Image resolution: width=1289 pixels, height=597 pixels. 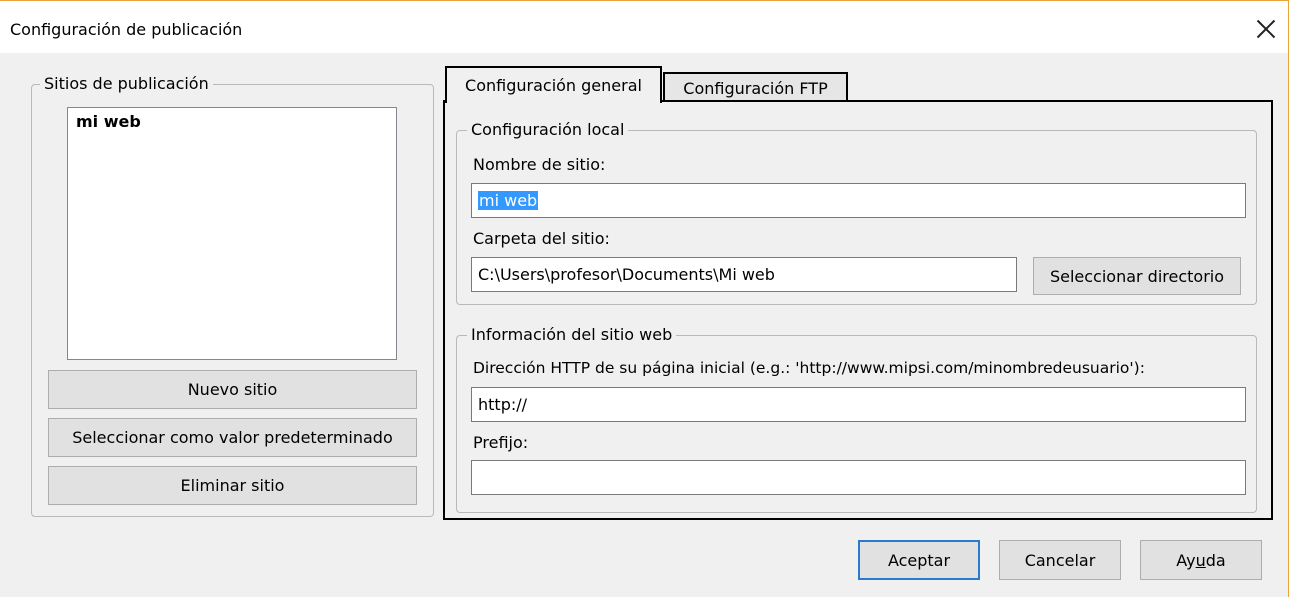 I want to click on tab-ftp: Configuración FTP, so click(x=755, y=87).